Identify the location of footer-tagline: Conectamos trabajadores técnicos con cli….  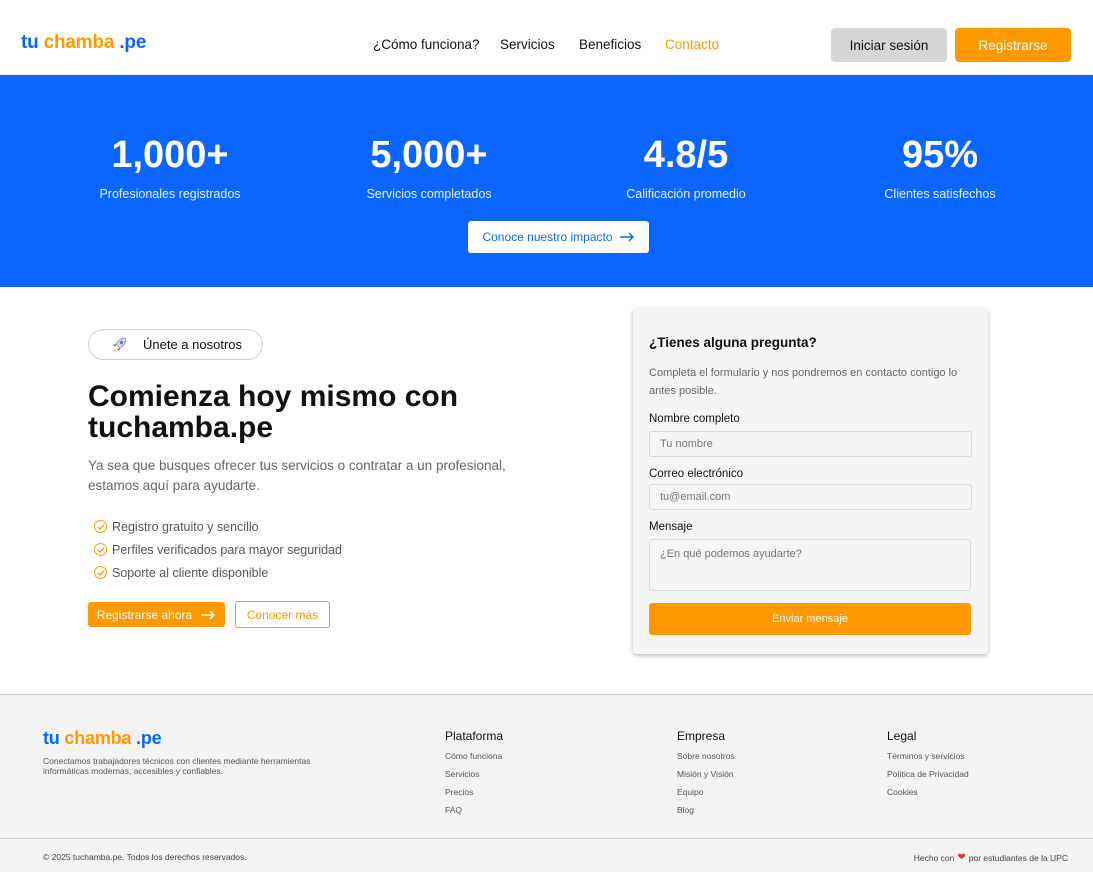
(177, 766).